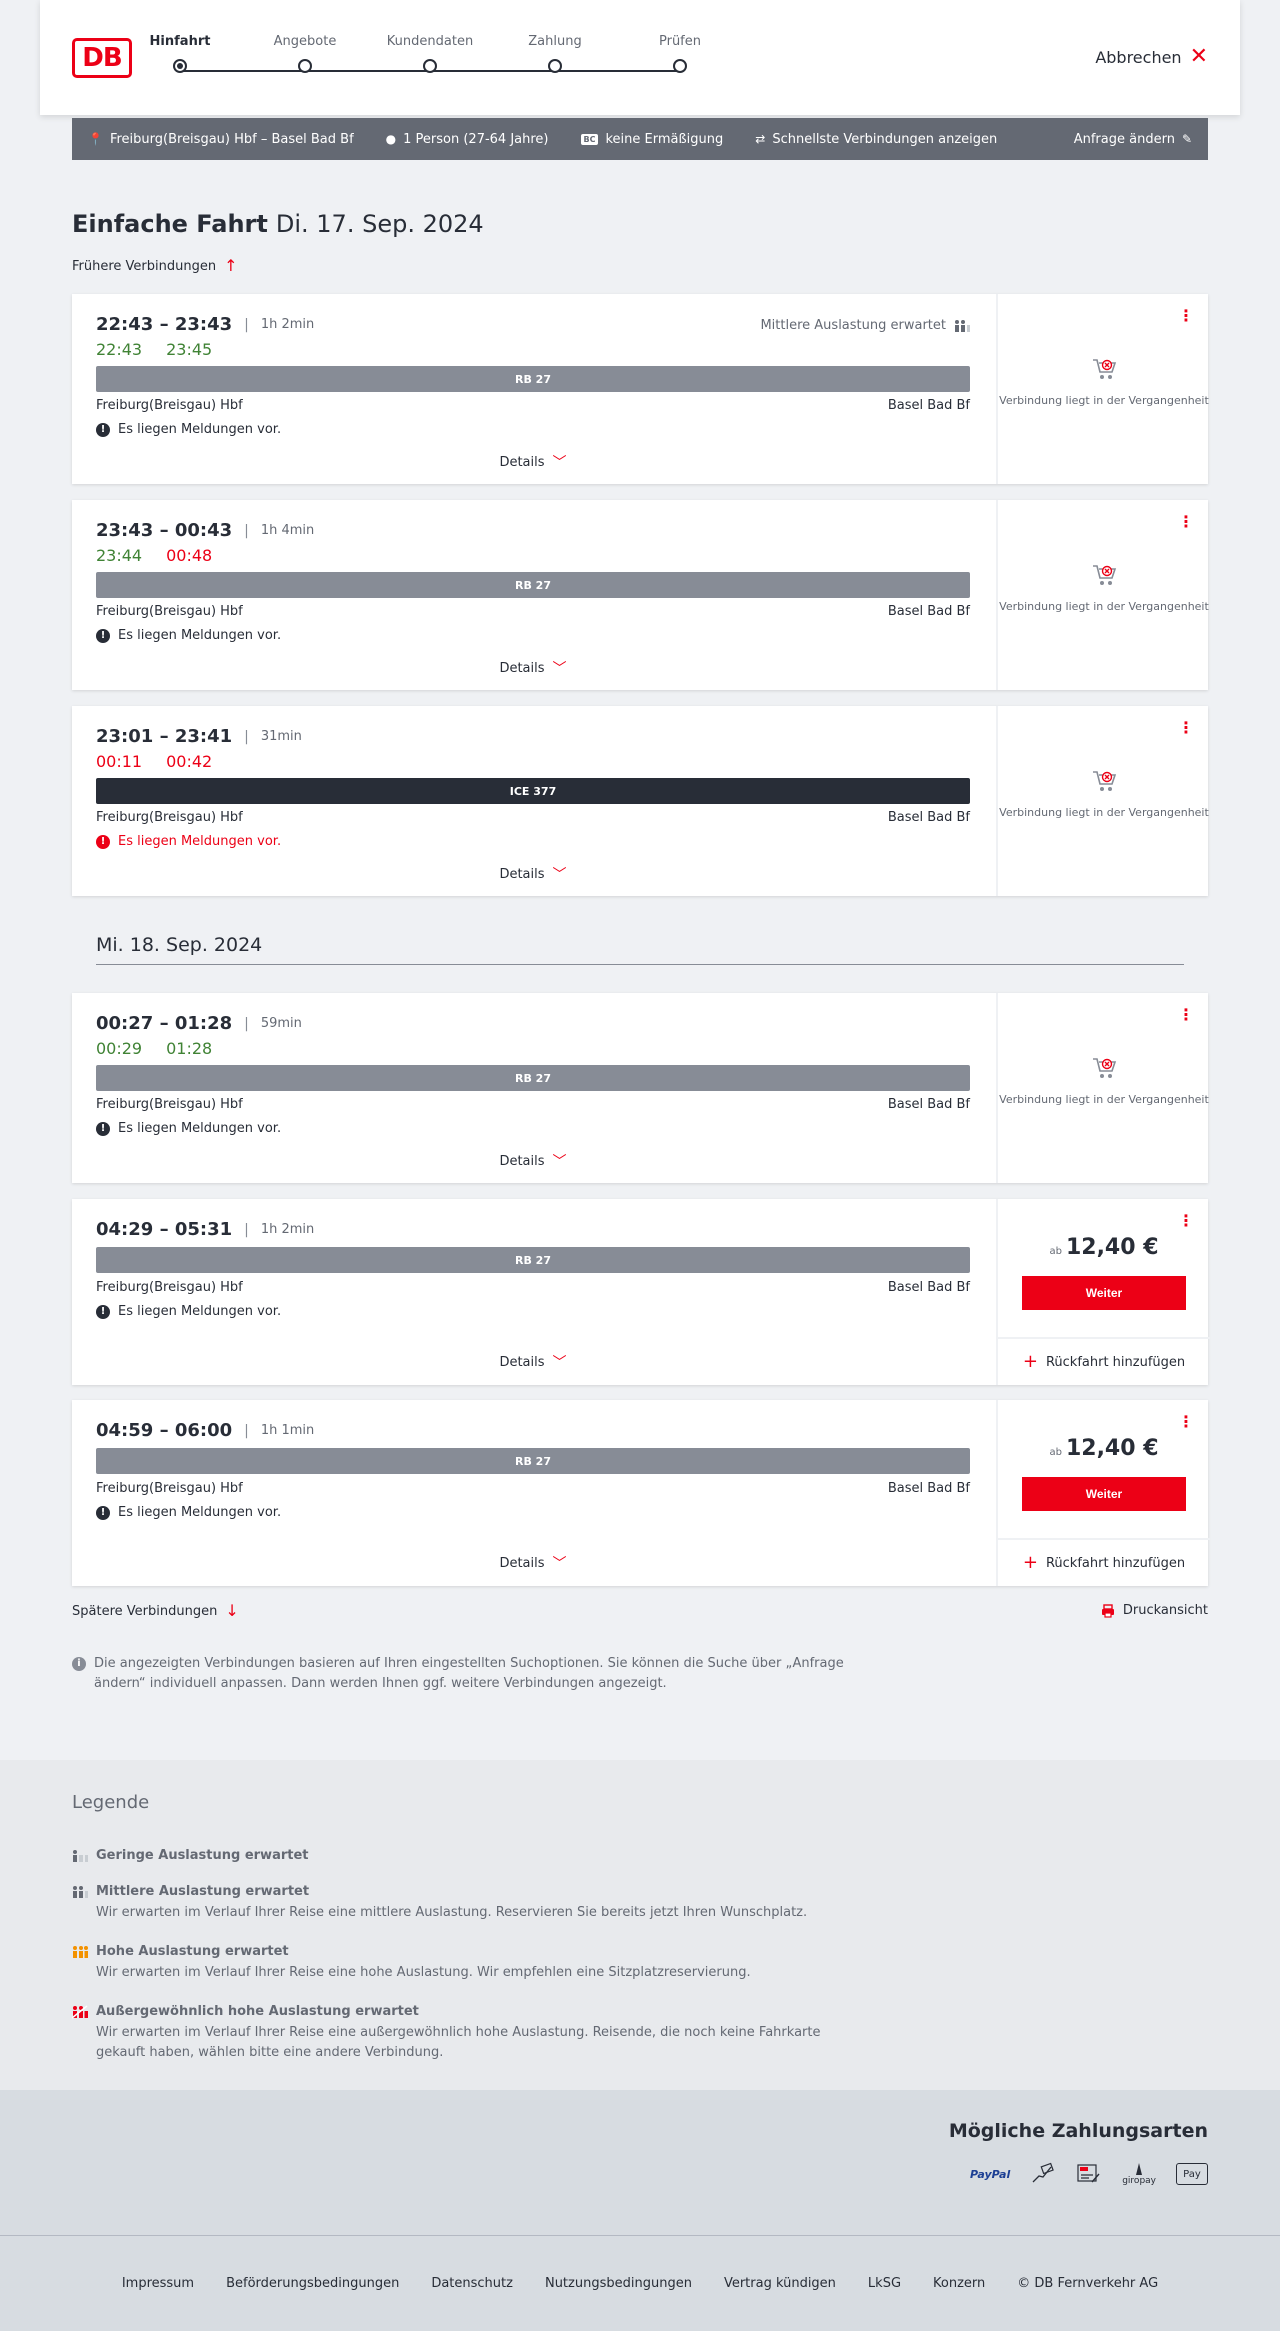 The width and height of the screenshot is (1280, 2331). Describe the element at coordinates (312, 2283) in the screenshot. I see `footer-link-befoerderungsbedingungen: Beförderungsbedingungen` at that location.